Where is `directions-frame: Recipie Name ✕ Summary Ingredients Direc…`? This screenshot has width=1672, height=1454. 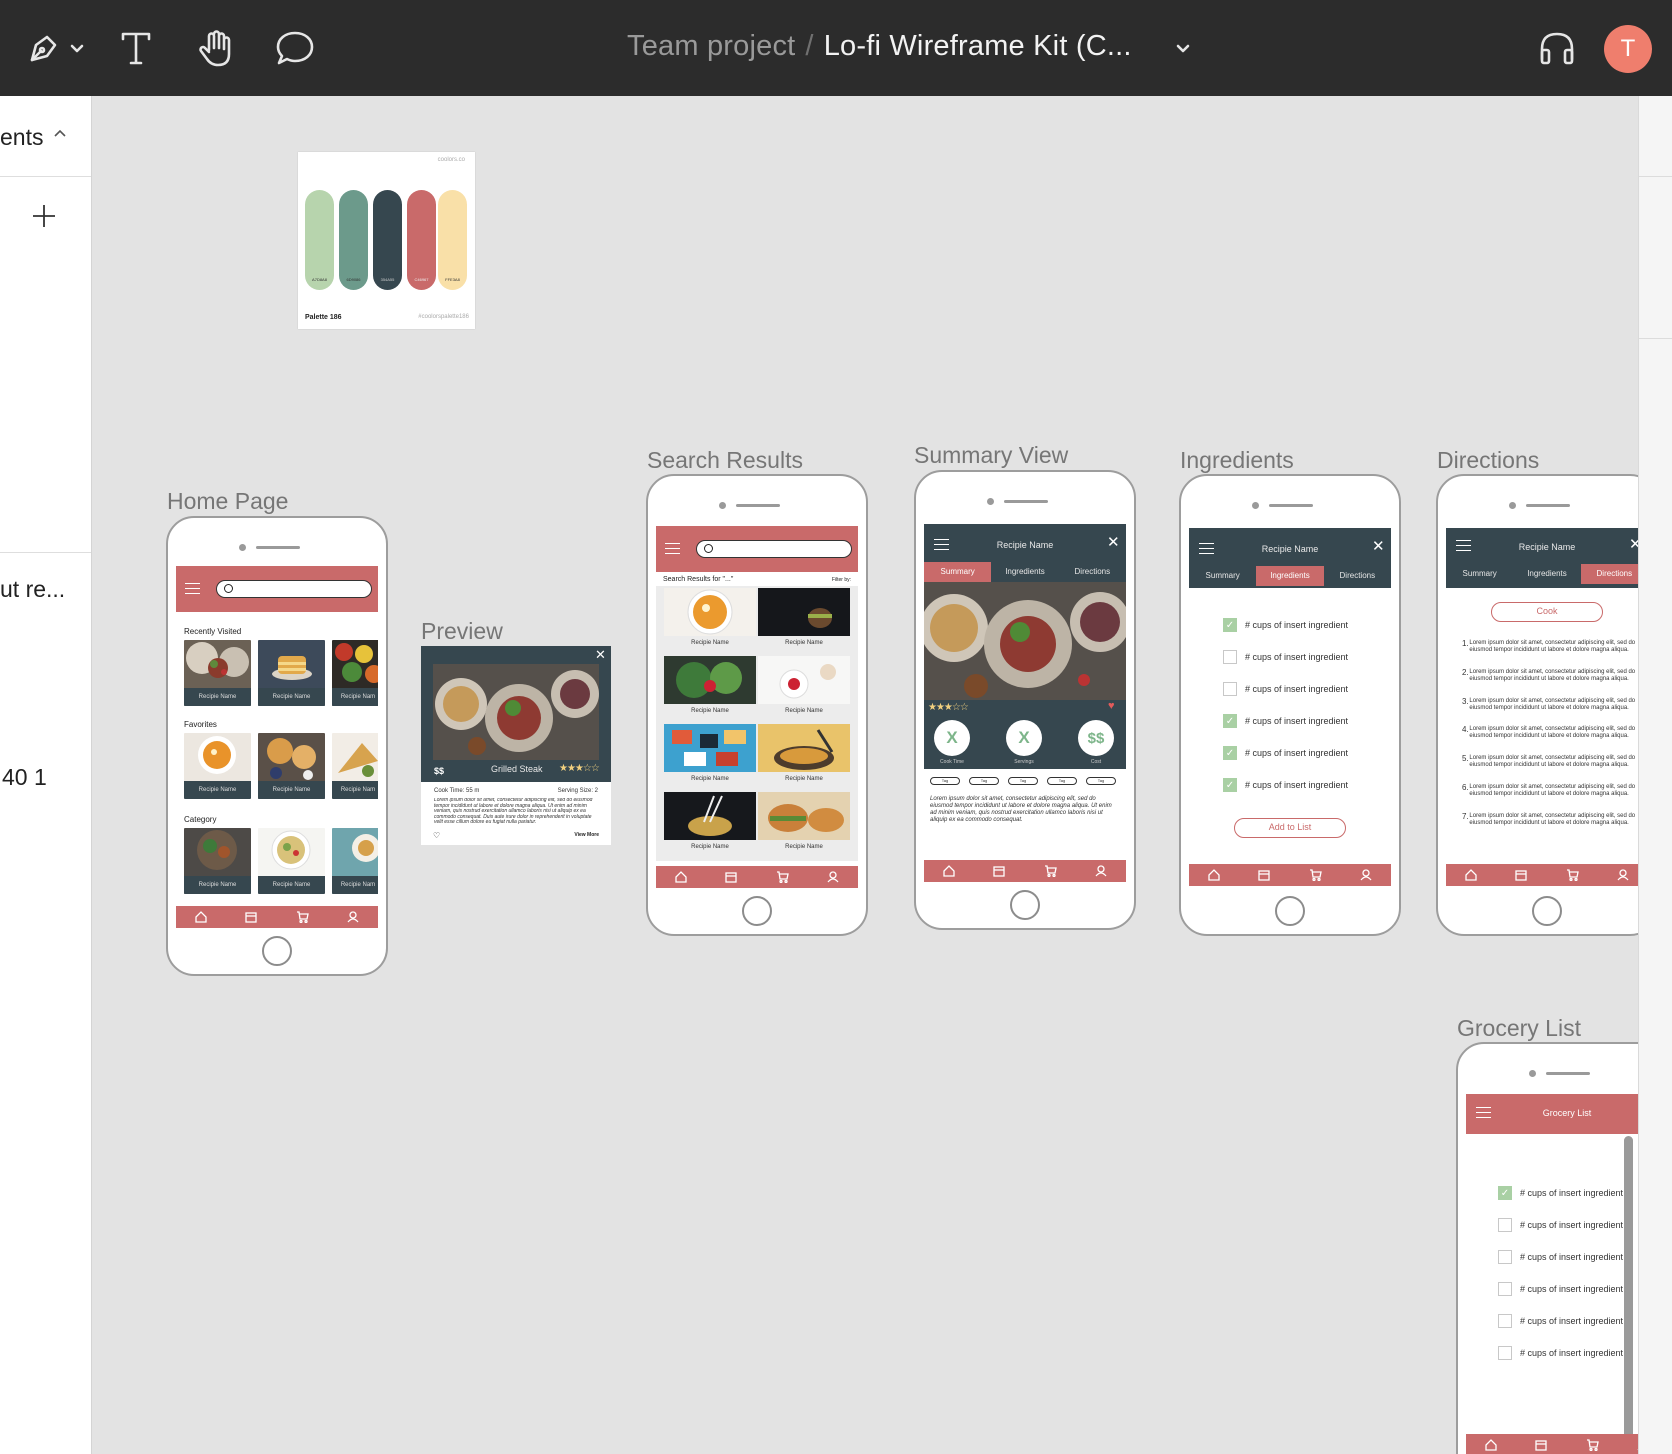
directions-frame: Recipie Name ✕ Summary Ingredients Direc… is located at coordinates (1537, 705).